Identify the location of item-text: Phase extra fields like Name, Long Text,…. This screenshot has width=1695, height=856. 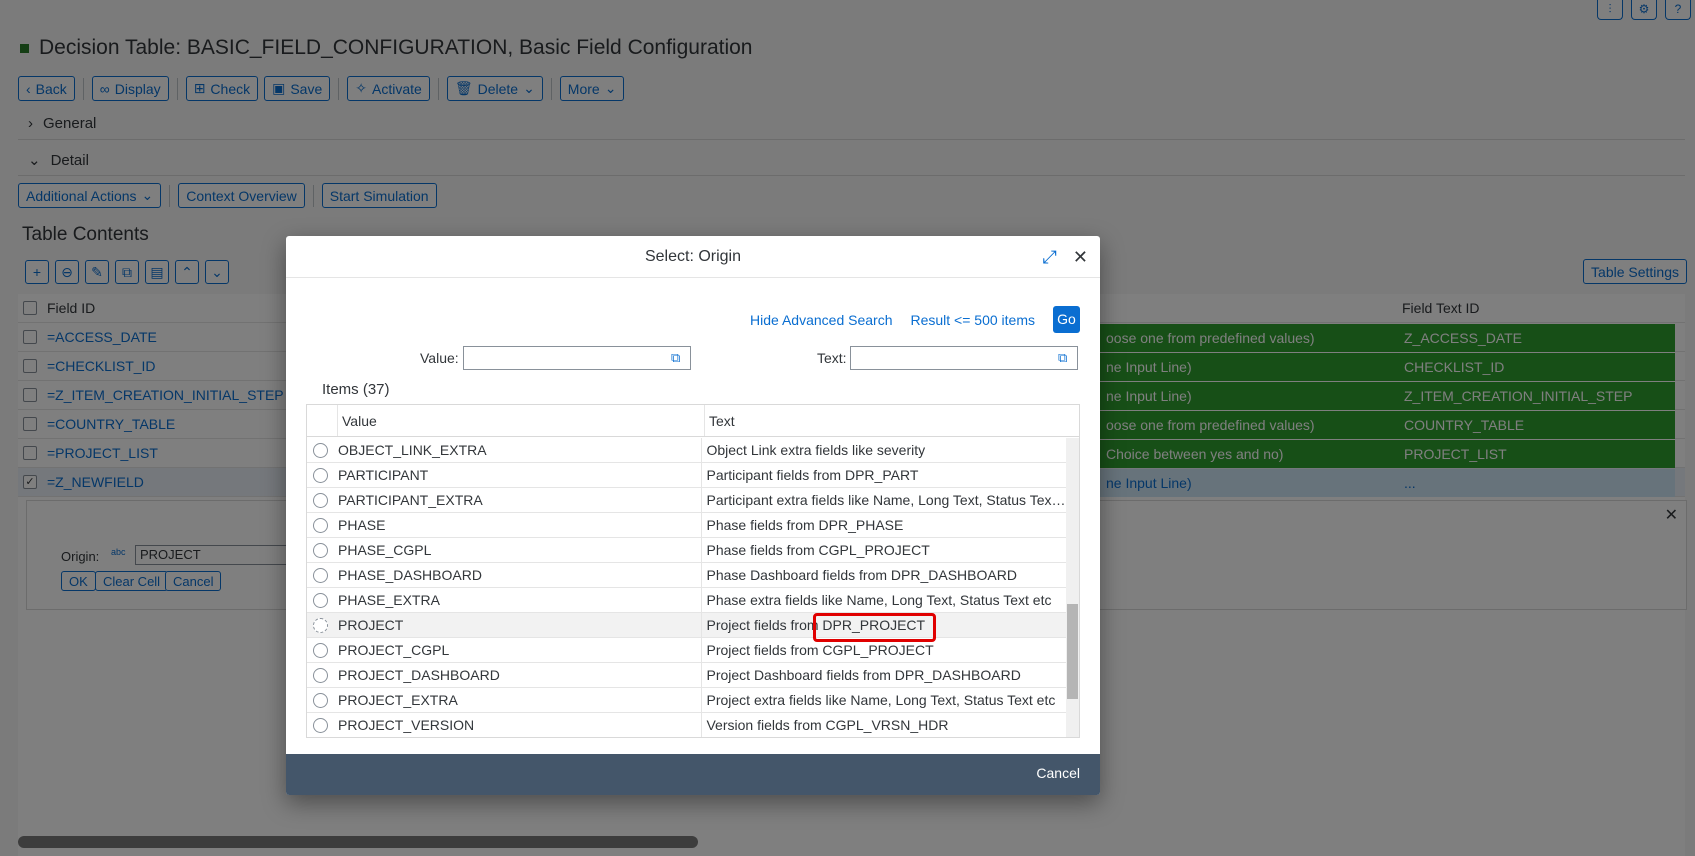
(879, 599).